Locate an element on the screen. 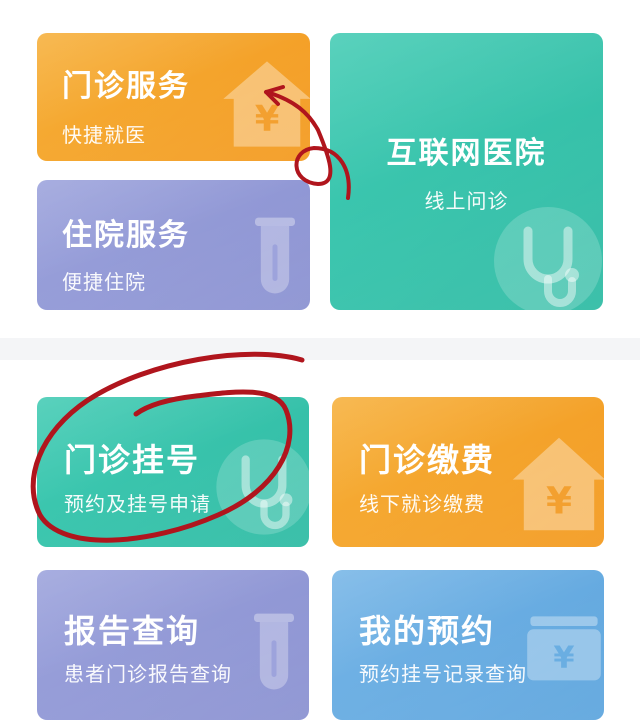 This screenshot has height=720, width=640. inpatient-service-card: 住院服务 便捷住院 is located at coordinates (173, 245).